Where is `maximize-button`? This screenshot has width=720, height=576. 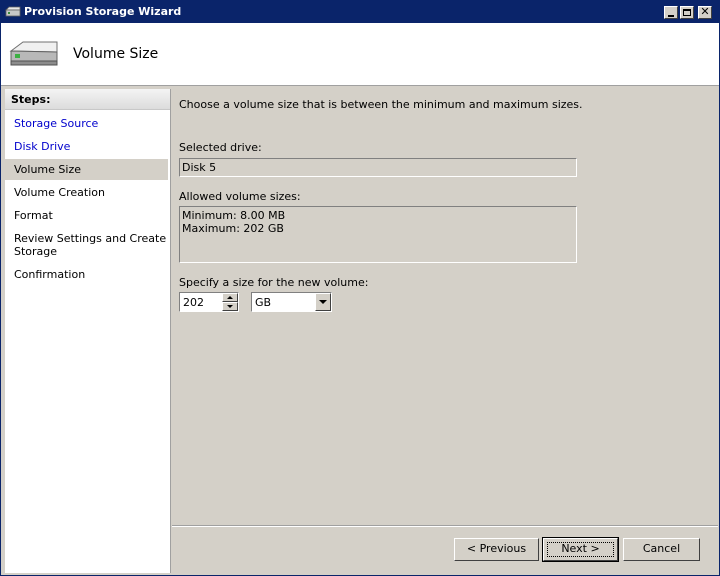 maximize-button is located at coordinates (687, 12).